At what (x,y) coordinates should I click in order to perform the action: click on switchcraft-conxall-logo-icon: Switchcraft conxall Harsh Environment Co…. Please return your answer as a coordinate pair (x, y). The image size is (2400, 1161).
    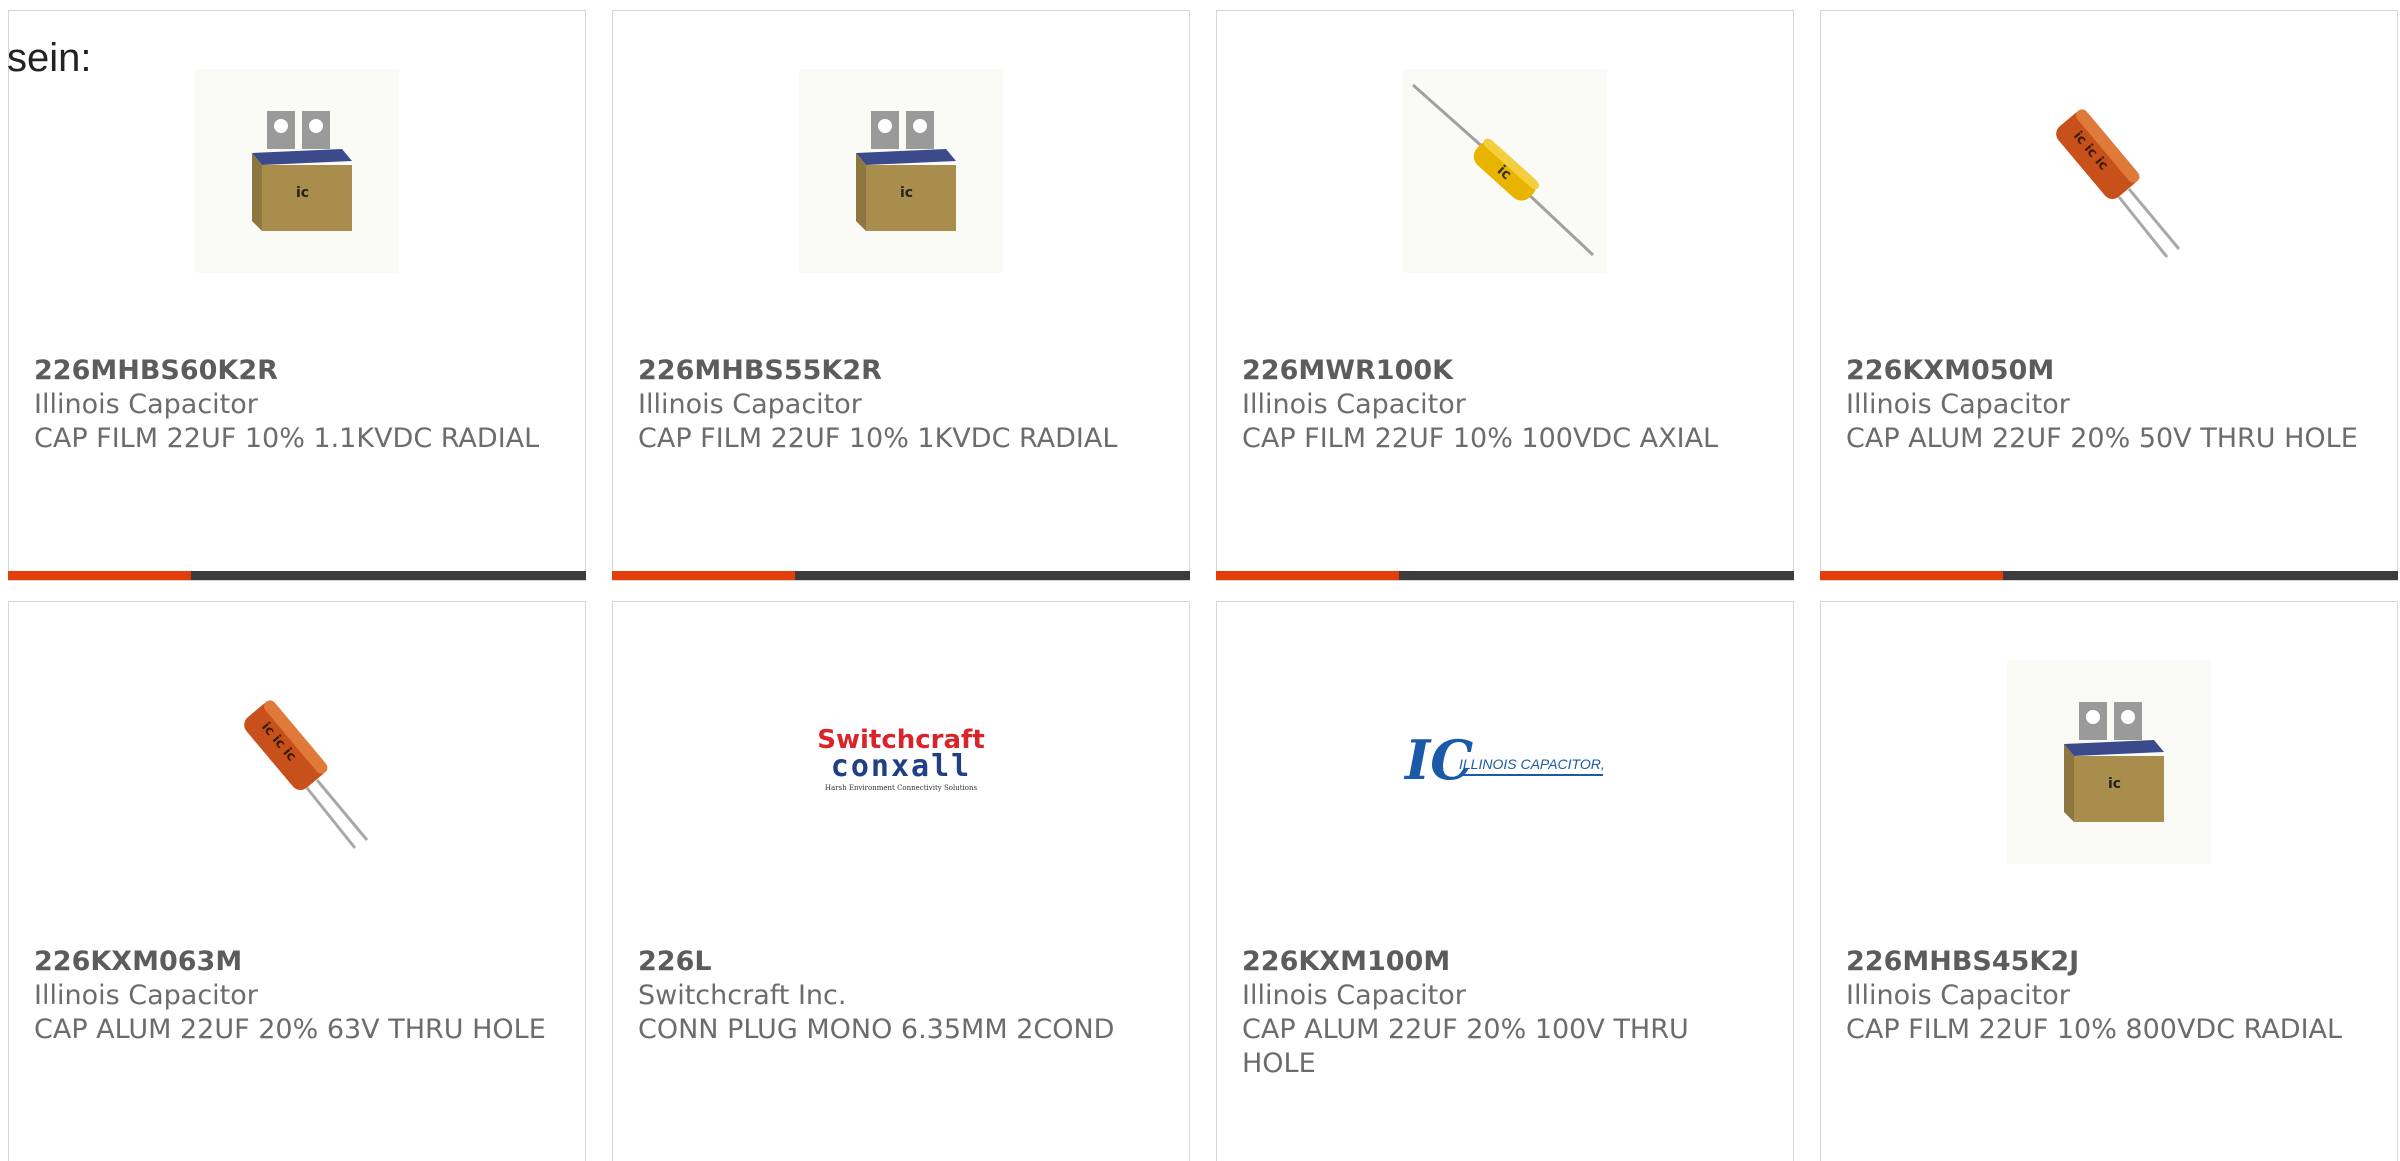
    Looking at the image, I should click on (901, 758).